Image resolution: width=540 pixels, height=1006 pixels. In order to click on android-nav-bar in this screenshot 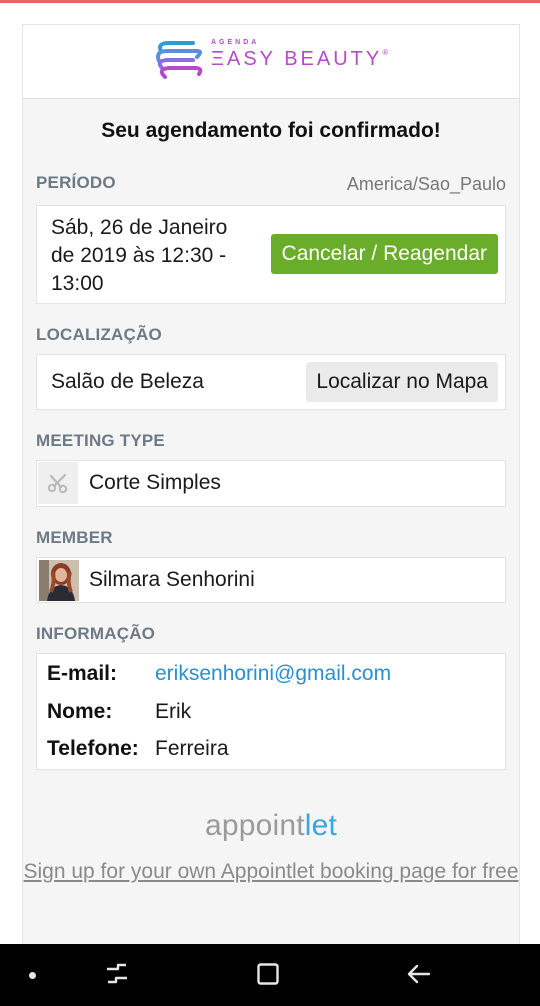, I will do `click(270, 975)`.